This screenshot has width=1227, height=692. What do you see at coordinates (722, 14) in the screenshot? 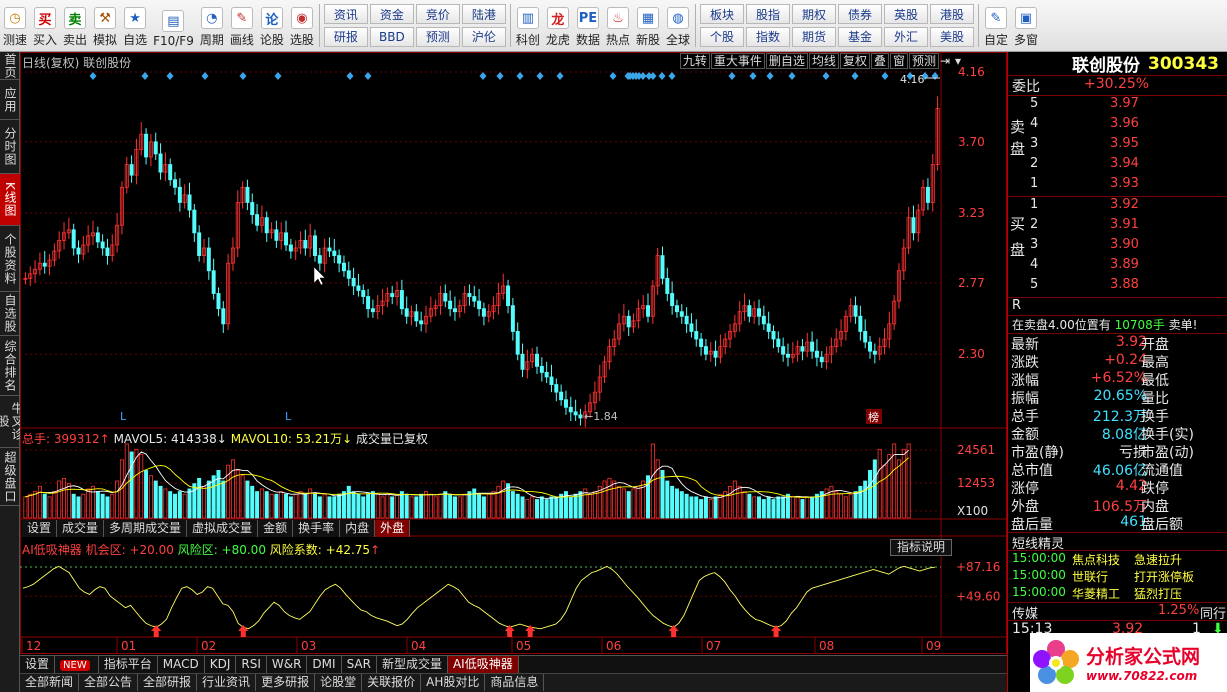
I see `toolbar-link: 板块` at bounding box center [722, 14].